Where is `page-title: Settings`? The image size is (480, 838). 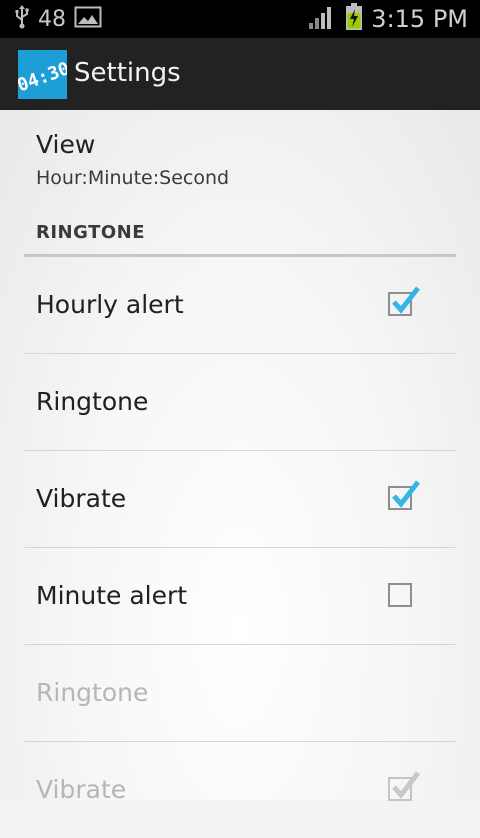
page-title: Settings is located at coordinates (127, 73).